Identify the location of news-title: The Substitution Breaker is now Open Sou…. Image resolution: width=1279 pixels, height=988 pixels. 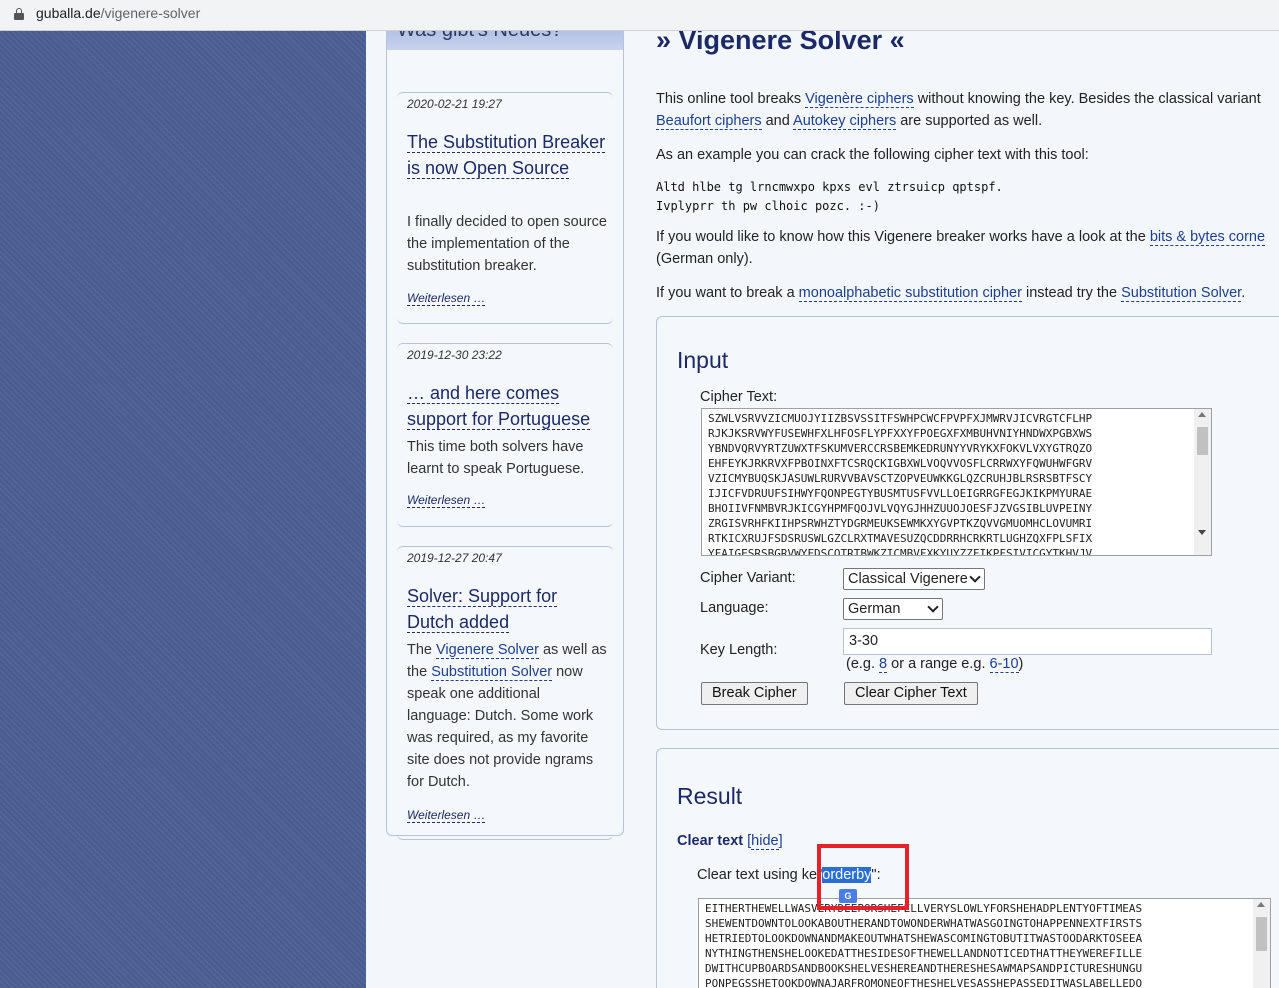
(507, 155).